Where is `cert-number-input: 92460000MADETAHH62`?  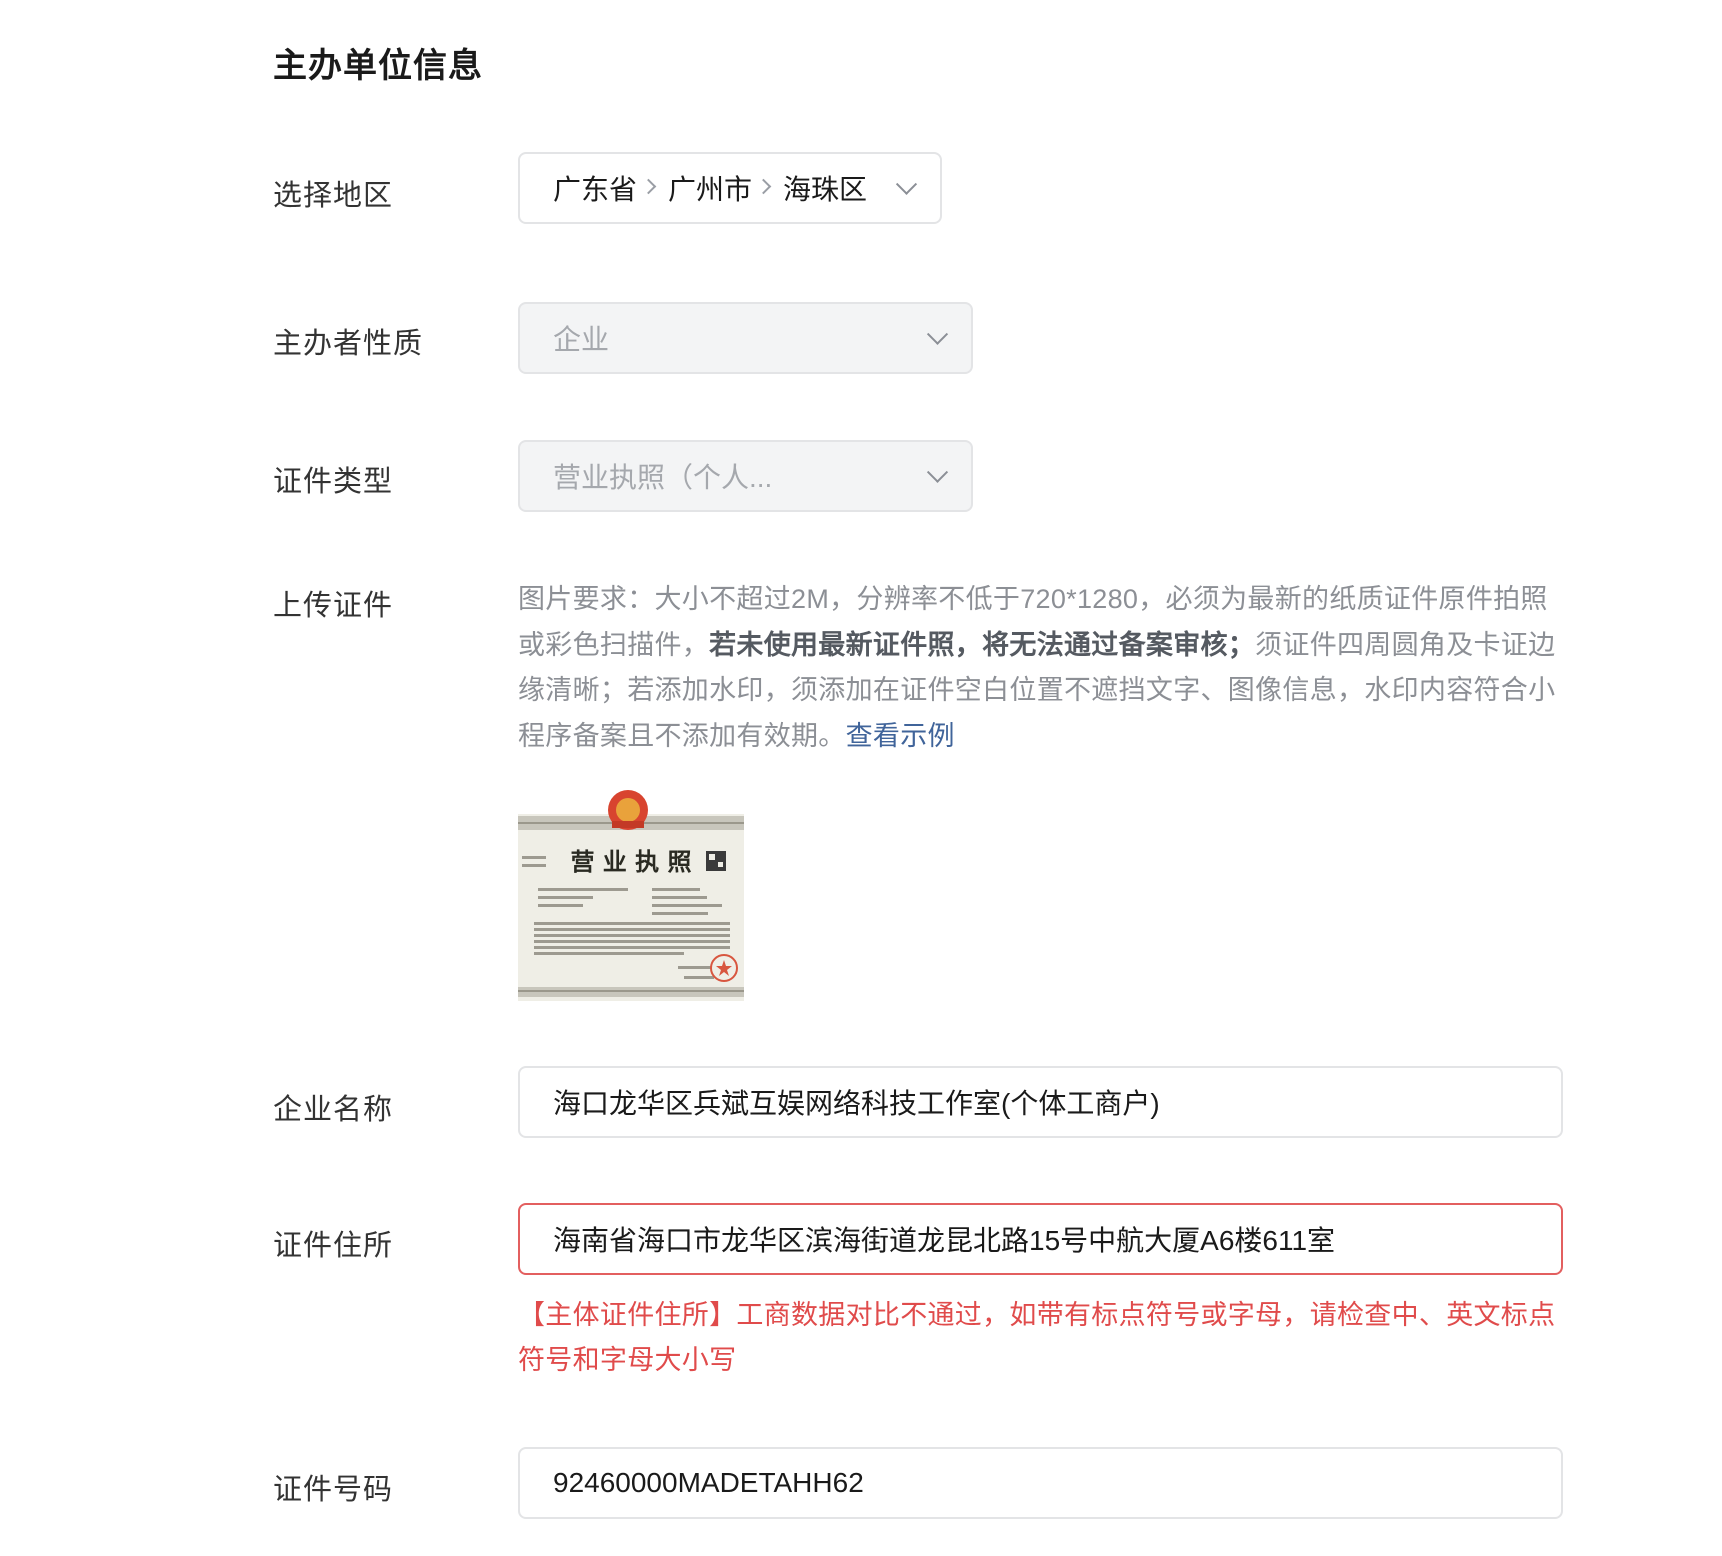 cert-number-input: 92460000MADETAHH62 is located at coordinates (1040, 1483).